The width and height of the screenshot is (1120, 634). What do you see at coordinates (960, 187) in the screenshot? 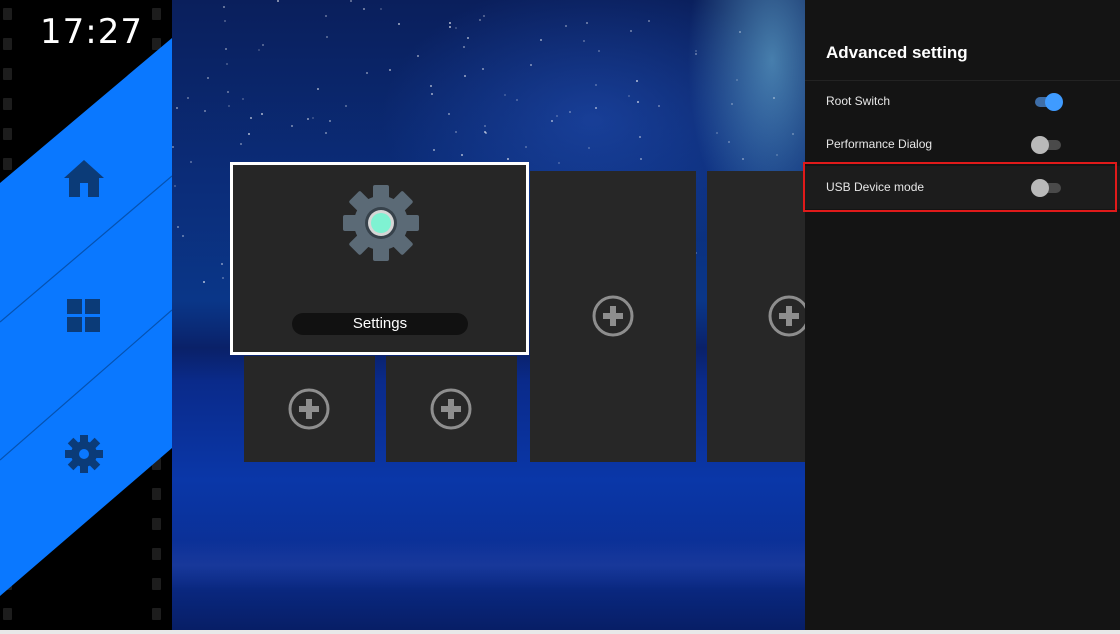
I see `selection-highlight` at bounding box center [960, 187].